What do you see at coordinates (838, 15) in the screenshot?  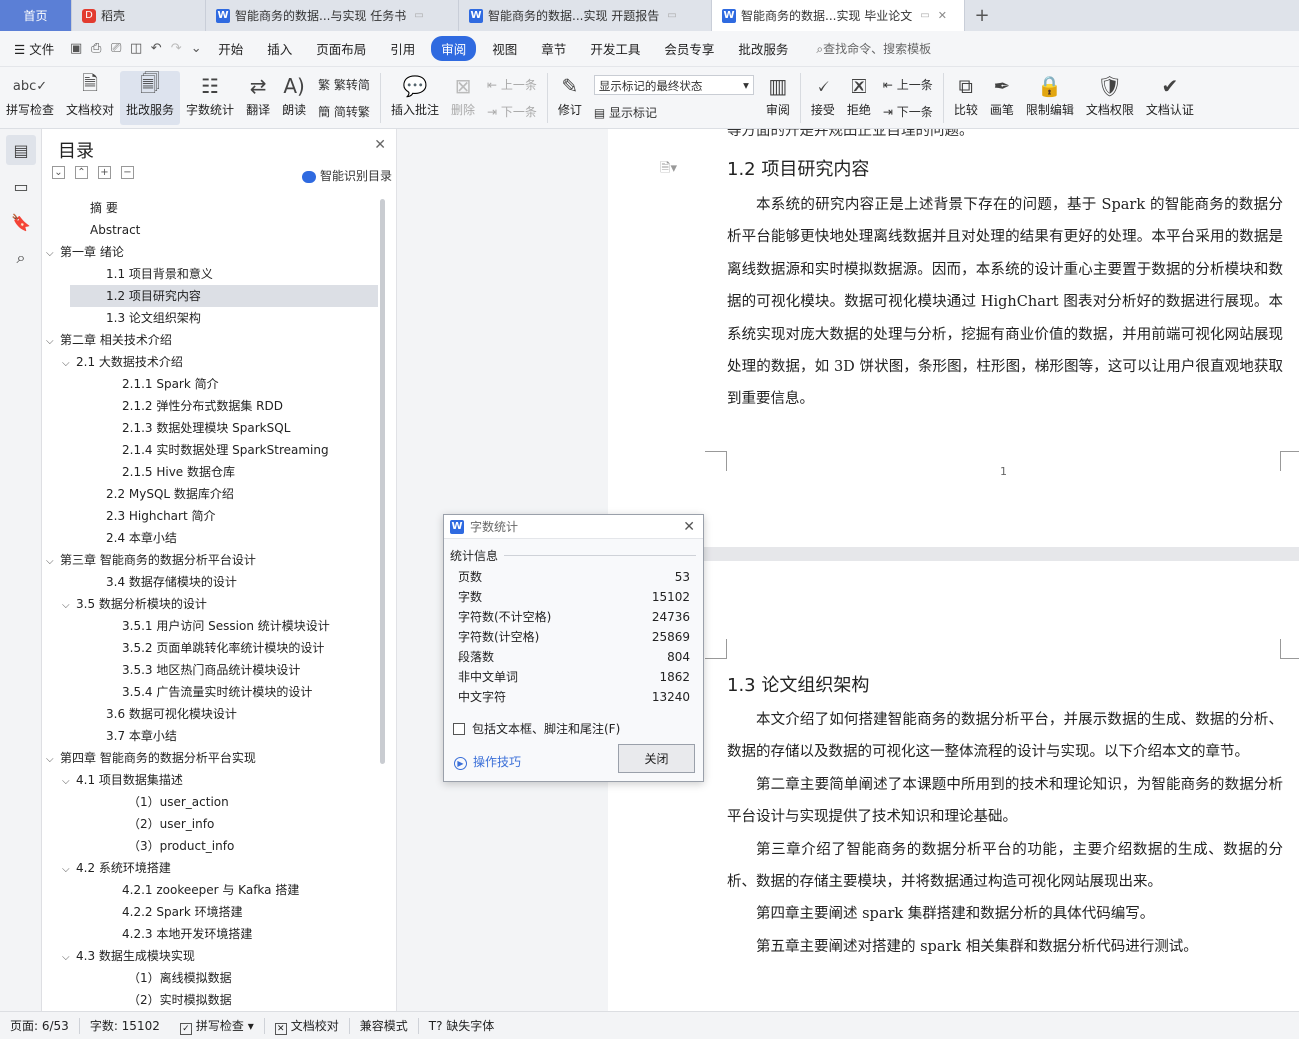 I see `tab-thesis: W 智能商务的数据...实现 毕业论文 ▭ ✕` at bounding box center [838, 15].